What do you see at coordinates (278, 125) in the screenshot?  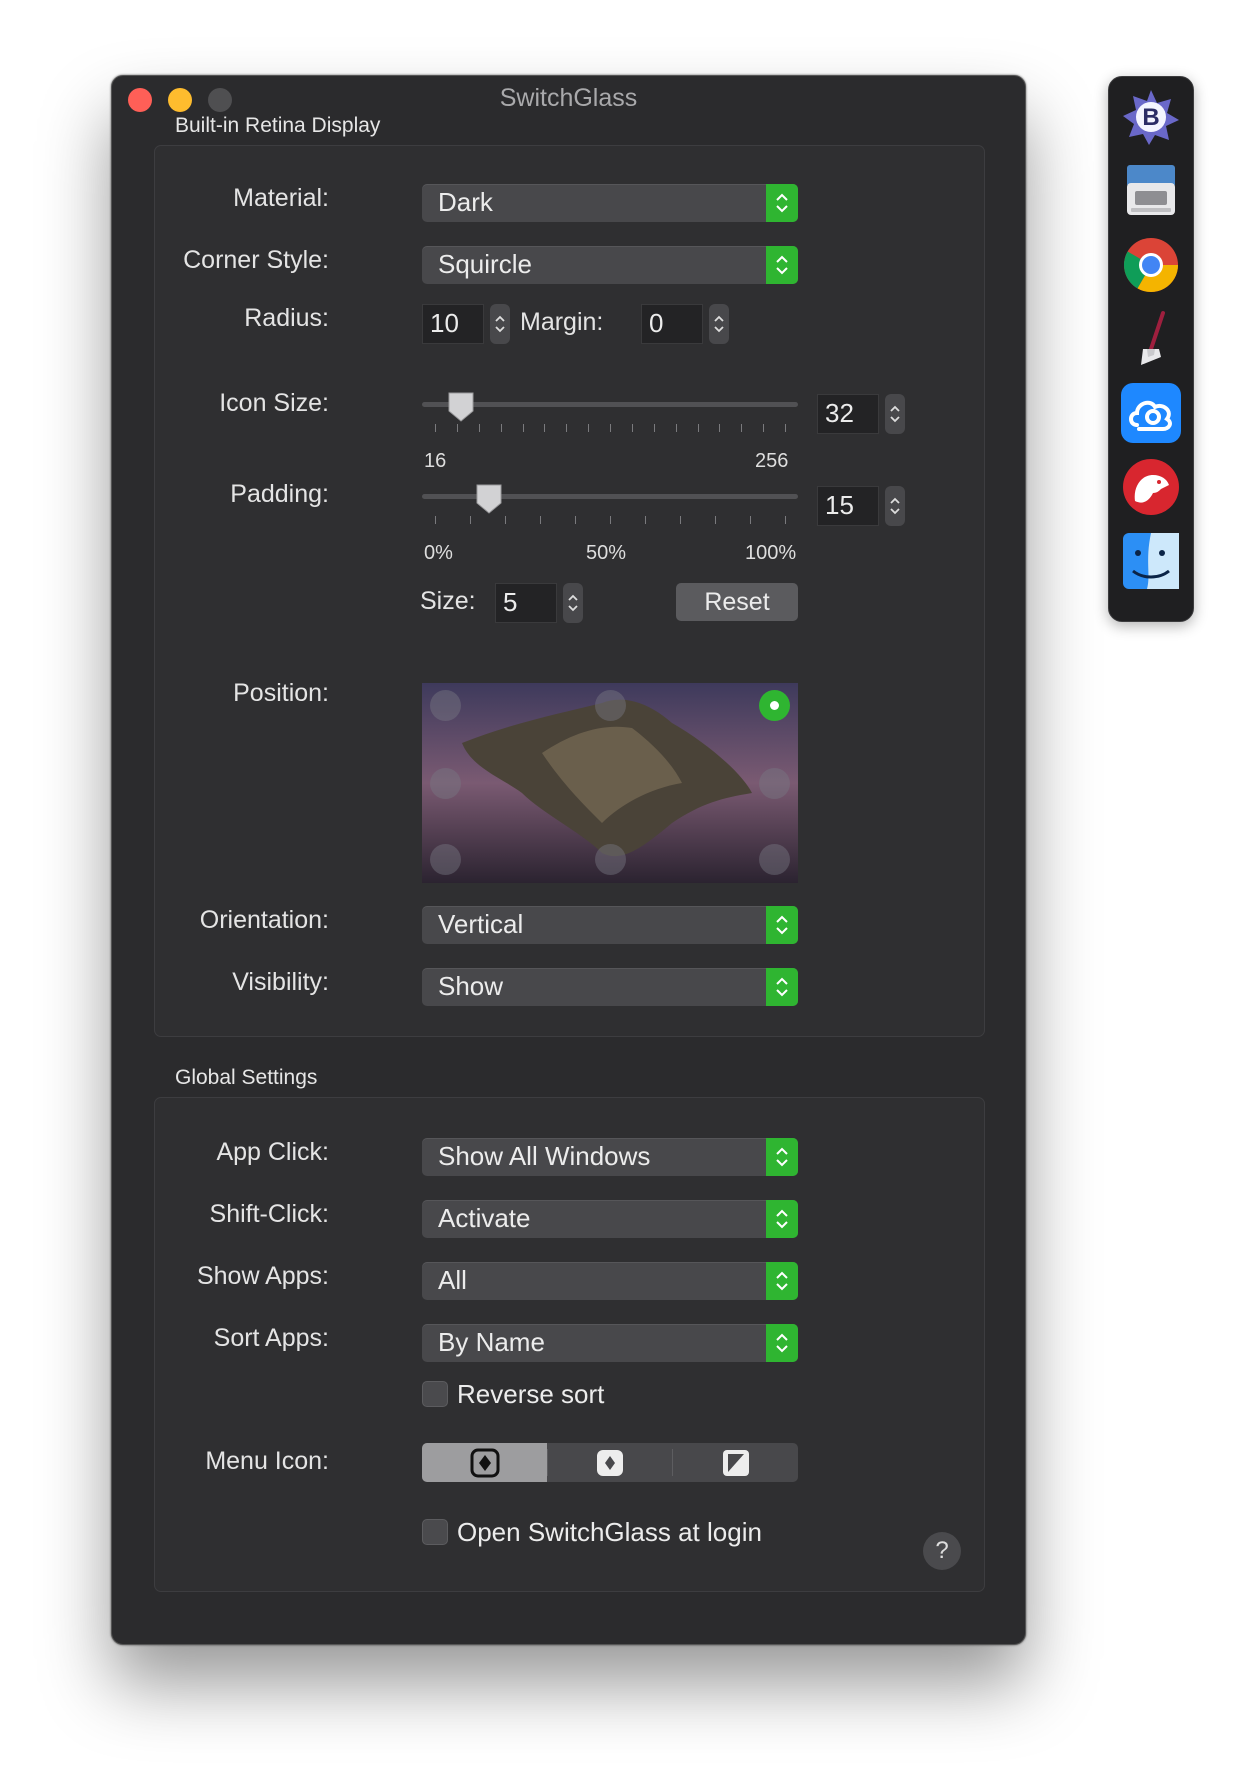 I see `display-section-label: Built-in Retina Display` at bounding box center [278, 125].